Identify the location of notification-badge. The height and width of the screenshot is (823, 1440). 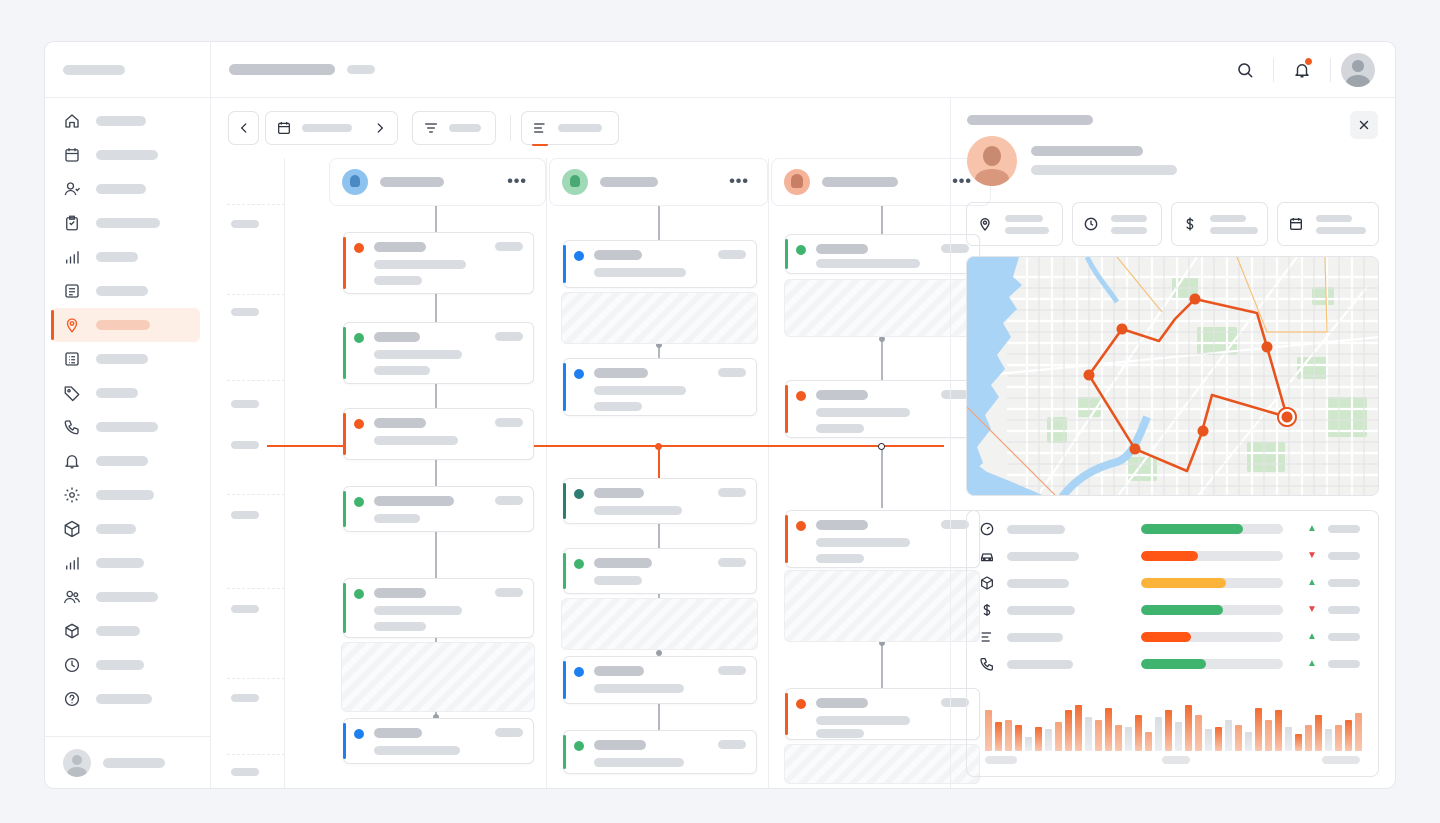
(1308, 61).